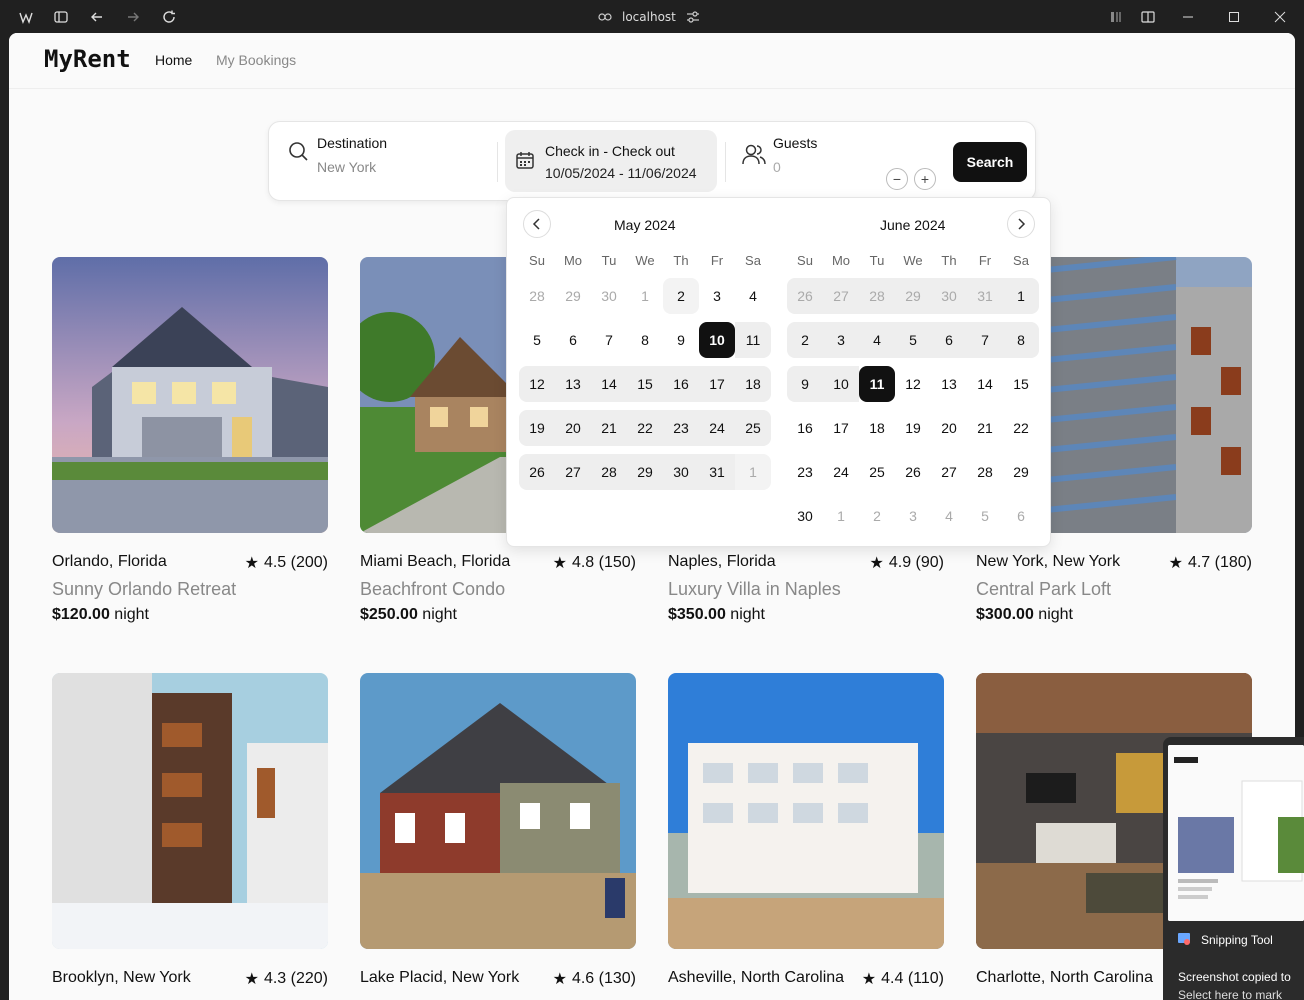  Describe the element at coordinates (835, 162) in the screenshot. I see `guests-field: Guests 0 − +` at that location.